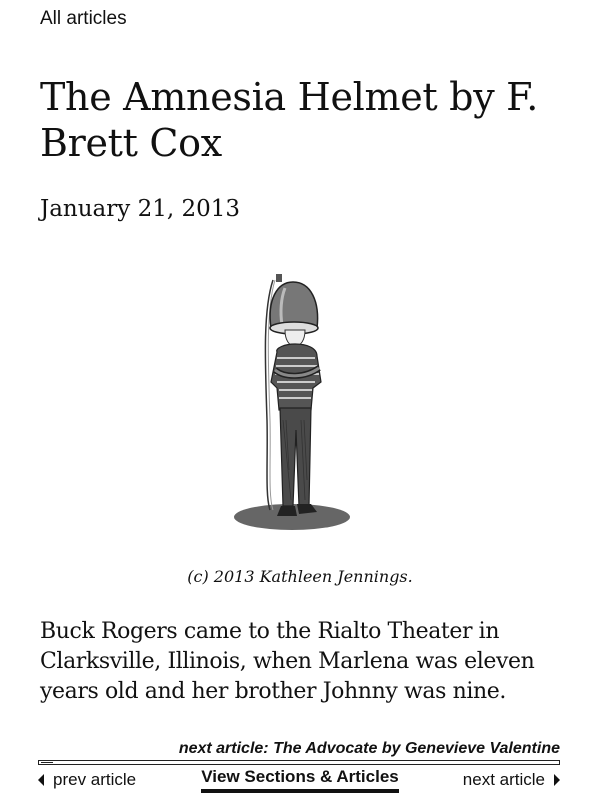 This screenshot has height=800, width=600. I want to click on next-article-button: next article, so click(511, 780).